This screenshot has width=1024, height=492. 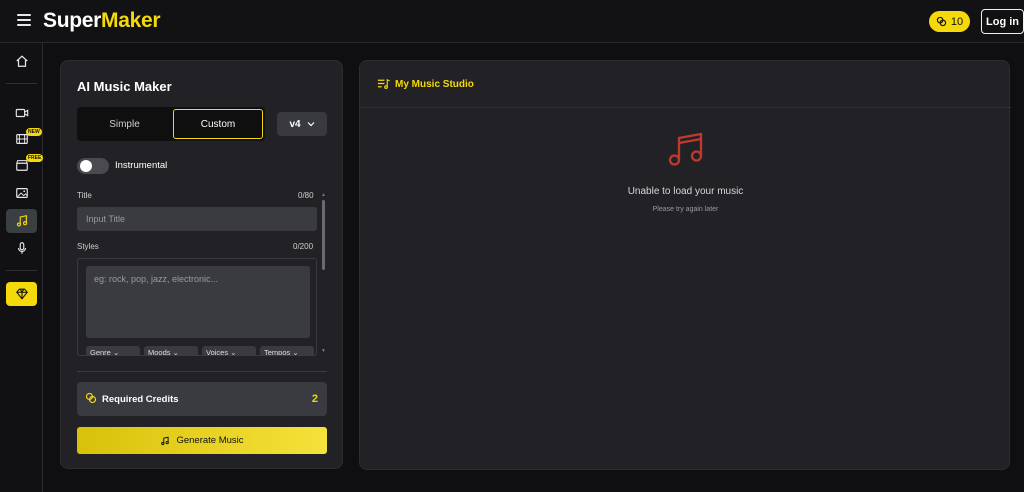 What do you see at coordinates (217, 352) in the screenshot?
I see `chip-label: Voices` at bounding box center [217, 352].